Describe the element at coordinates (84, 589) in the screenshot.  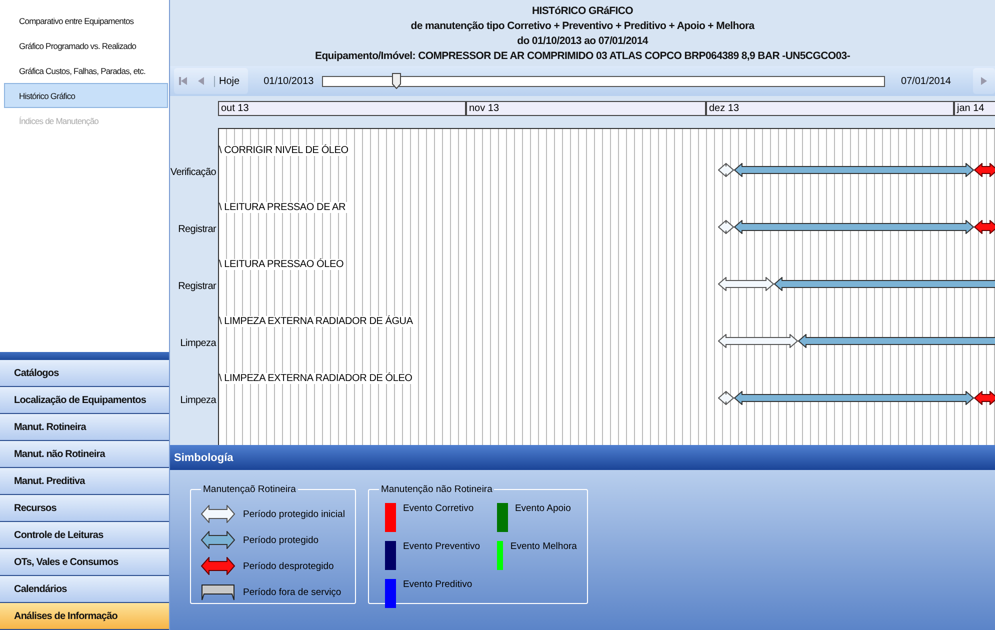
I see `navigation-button: Calendários` at that location.